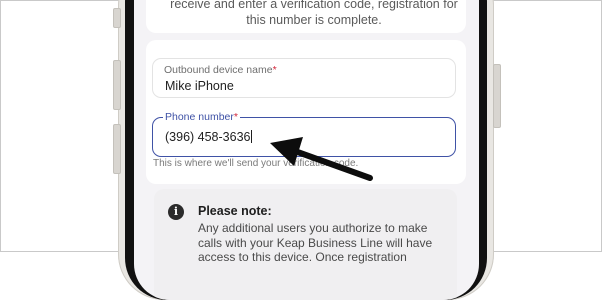  Describe the element at coordinates (176, 212) in the screenshot. I see `info-icon: i` at that location.